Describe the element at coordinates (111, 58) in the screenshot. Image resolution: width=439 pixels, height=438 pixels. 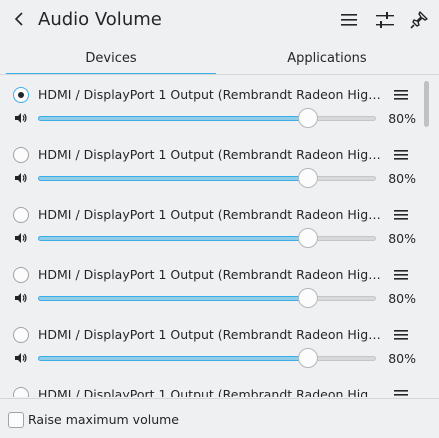
I see `tab-devices: Devices` at that location.